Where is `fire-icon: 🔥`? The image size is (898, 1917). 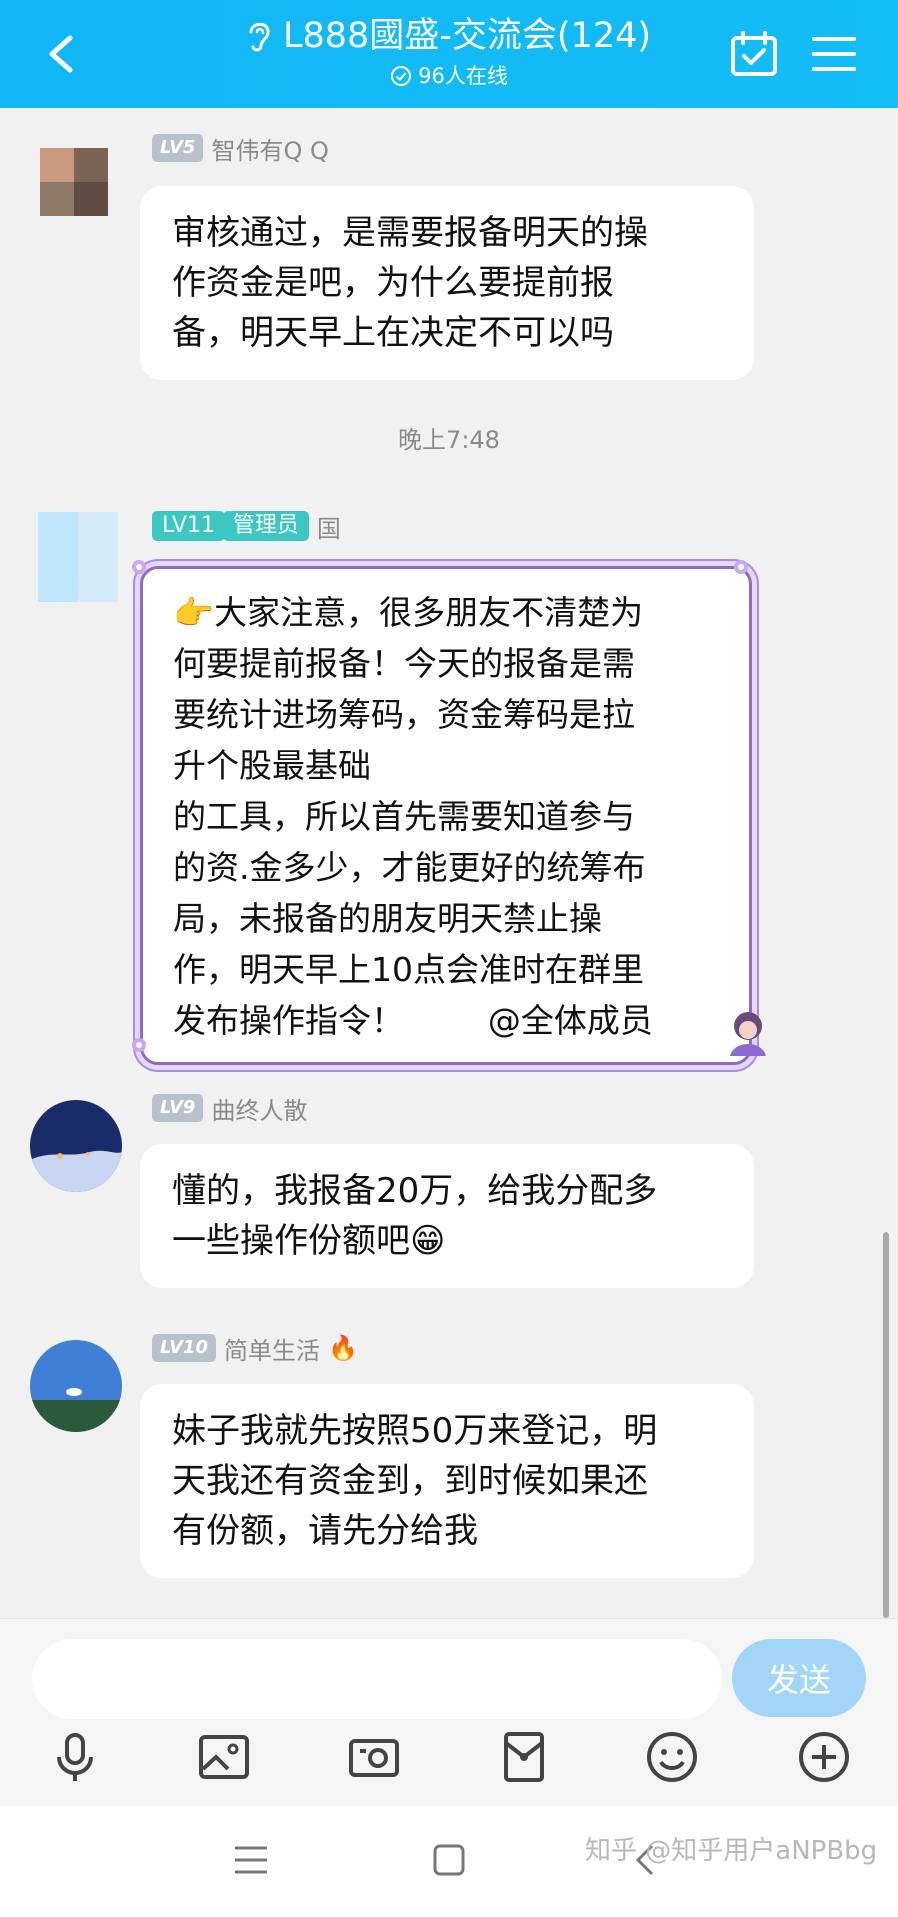
fire-icon: 🔥 is located at coordinates (342, 1348).